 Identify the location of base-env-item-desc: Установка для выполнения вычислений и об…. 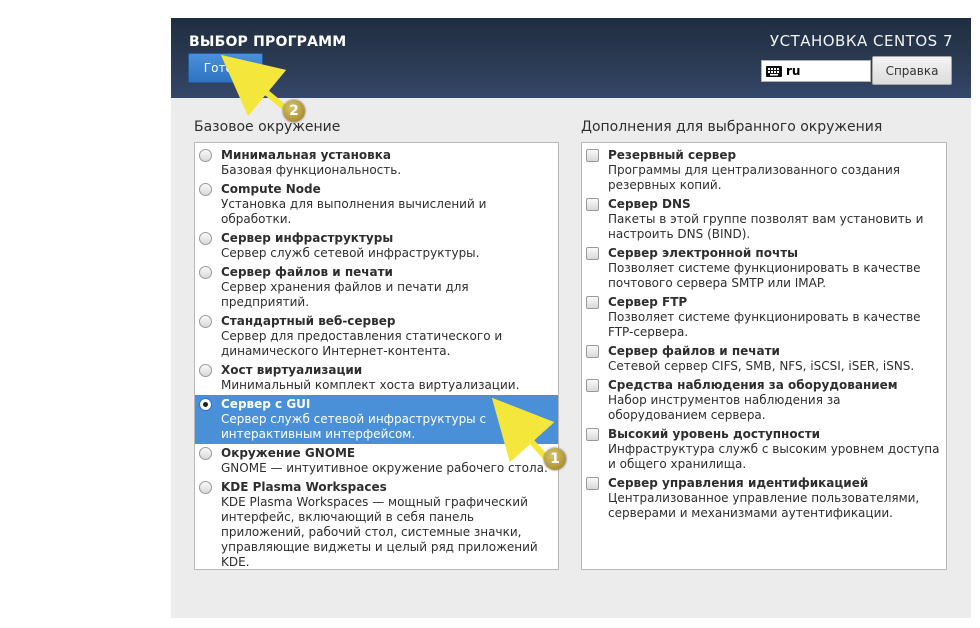
(354, 211).